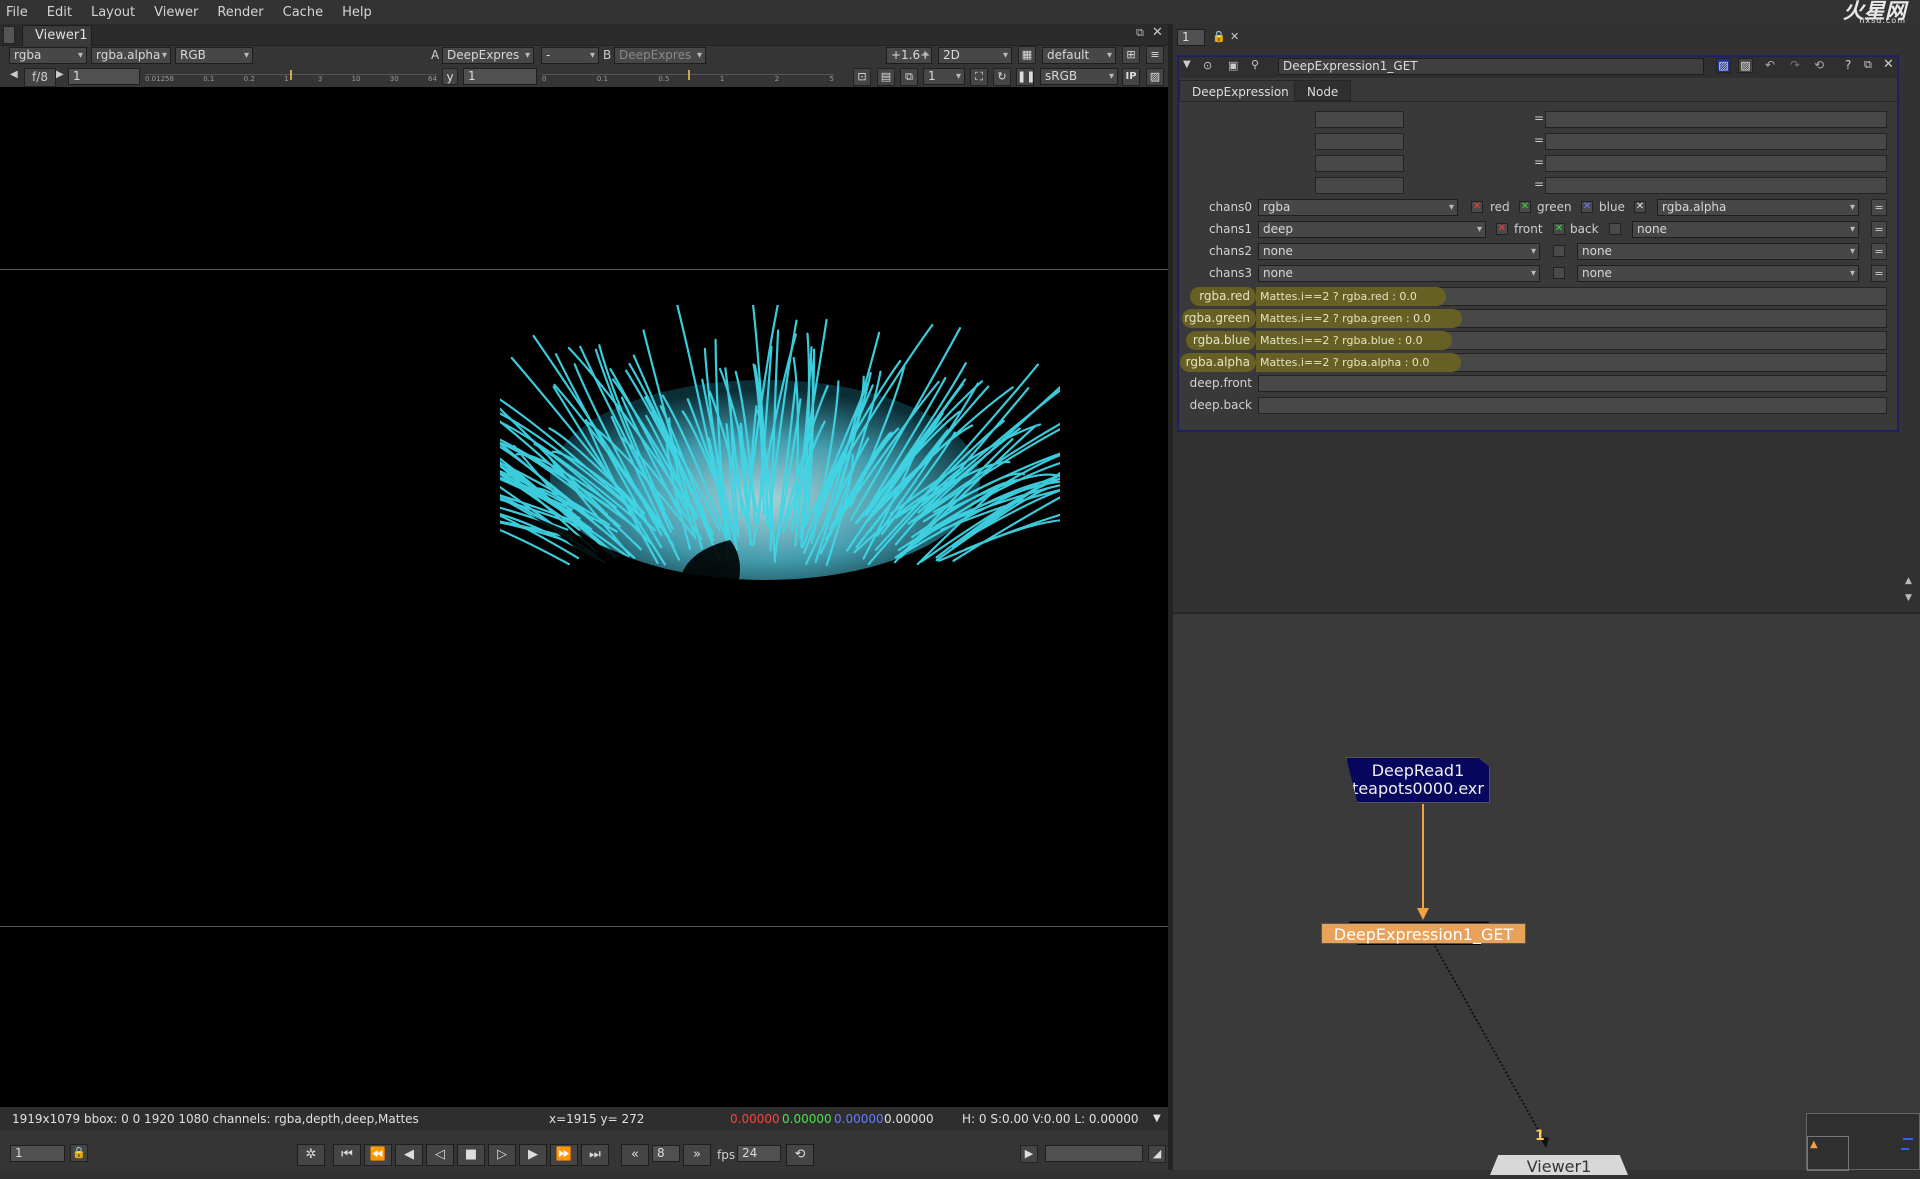 This screenshot has height=1179, width=1920. Describe the element at coordinates (1559, 1165) in the screenshot. I see `node-viewer1: Viewer1` at that location.